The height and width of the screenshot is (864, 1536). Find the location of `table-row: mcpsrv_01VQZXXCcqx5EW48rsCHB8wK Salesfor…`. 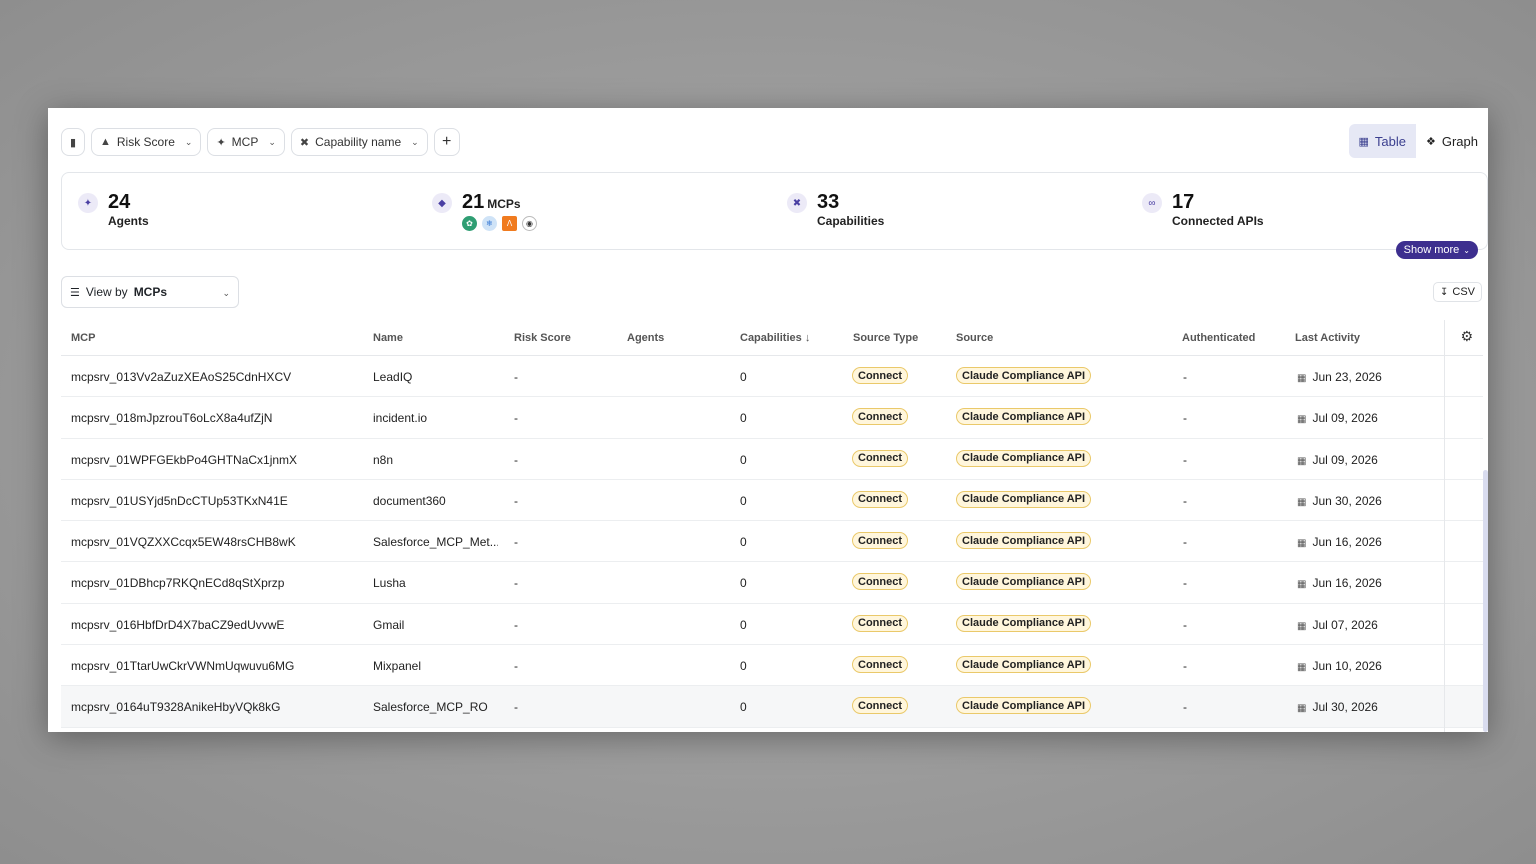

table-row: mcpsrv_01VQZXXCcqx5EW48rsCHB8wK Salesfor… is located at coordinates (772, 542).